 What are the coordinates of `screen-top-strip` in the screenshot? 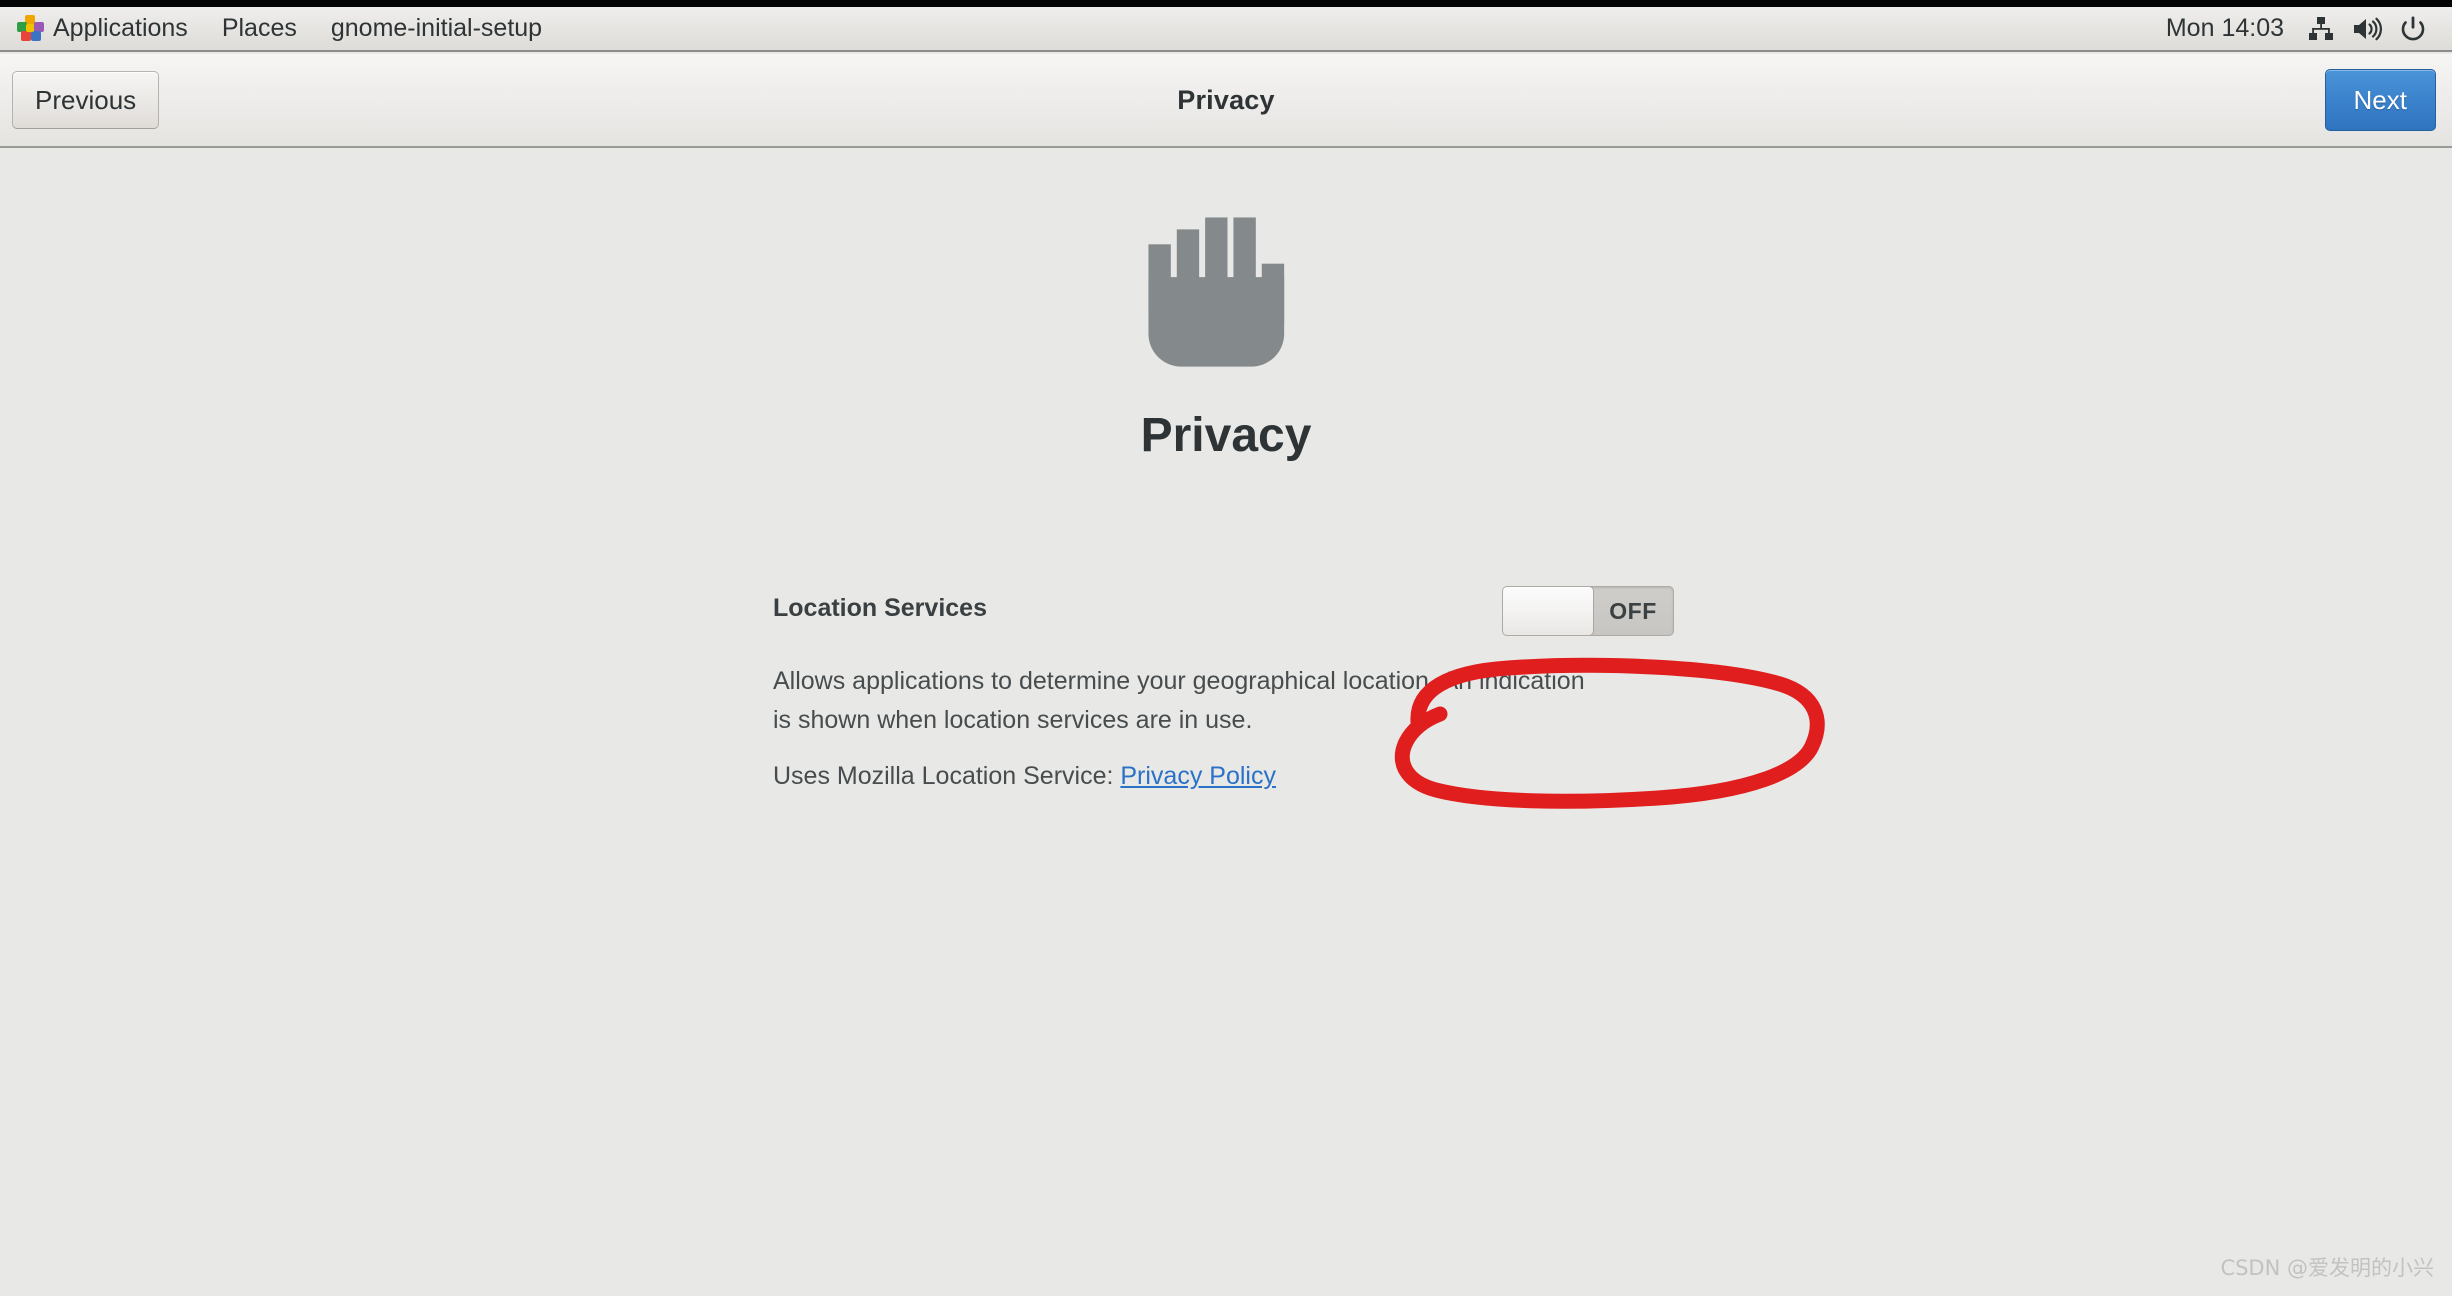 It's located at (1226, 3).